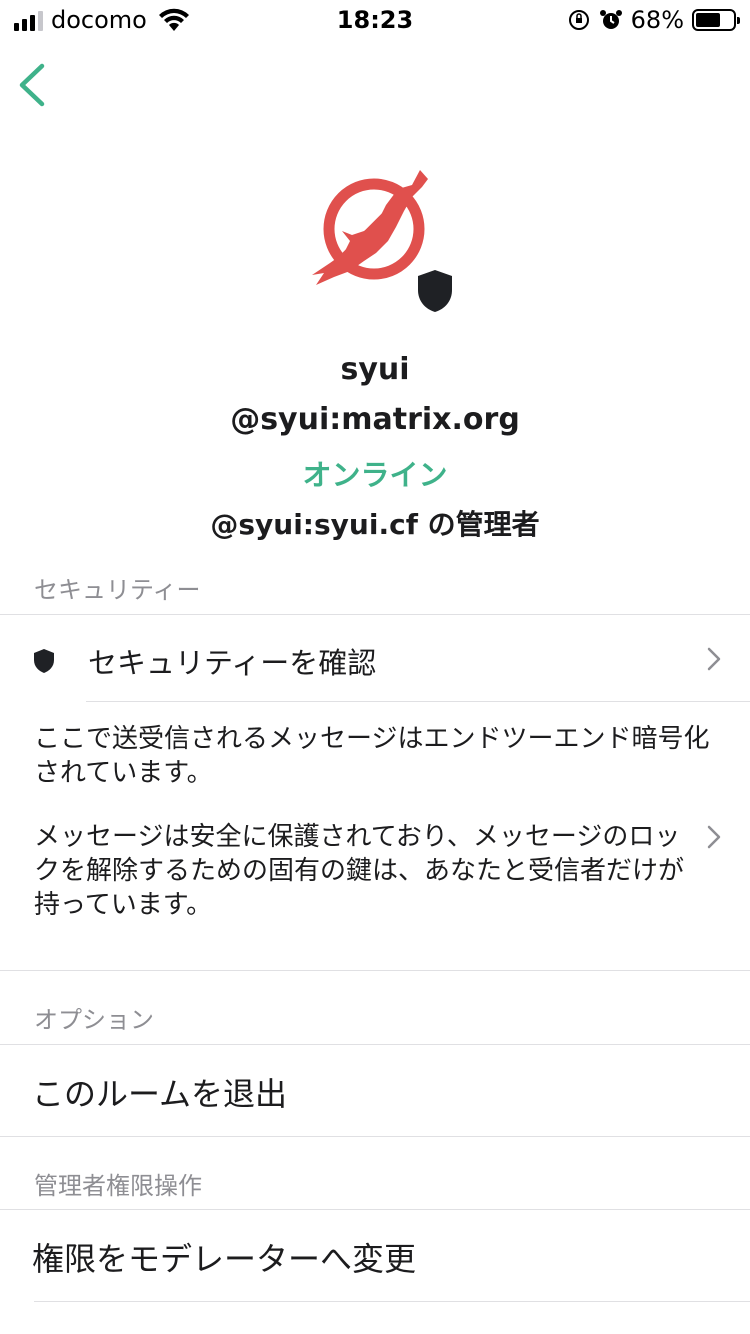  Describe the element at coordinates (372, 756) in the screenshot. I see `e2e-notice: ここで送受信されるメッセージはエンドツーエンド暗号化されています。` at that location.